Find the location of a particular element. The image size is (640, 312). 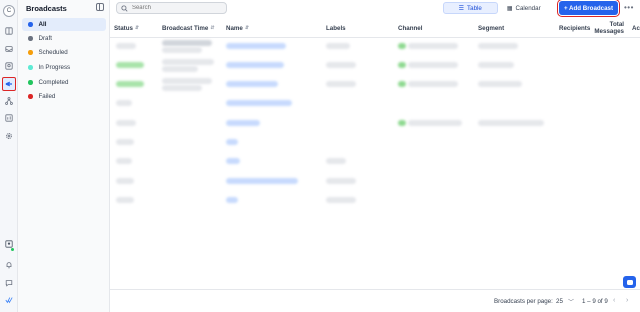

column-status: Status ⇵ is located at coordinates (126, 28).